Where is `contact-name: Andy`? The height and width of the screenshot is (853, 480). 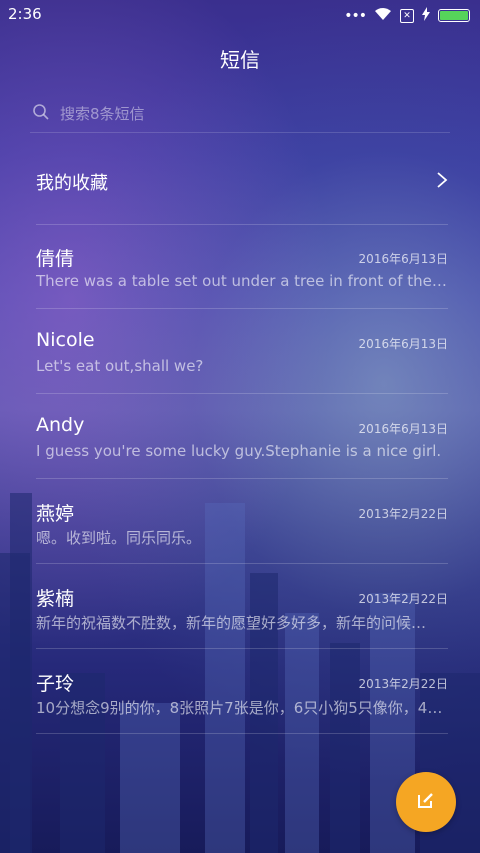 contact-name: Andy is located at coordinates (60, 425).